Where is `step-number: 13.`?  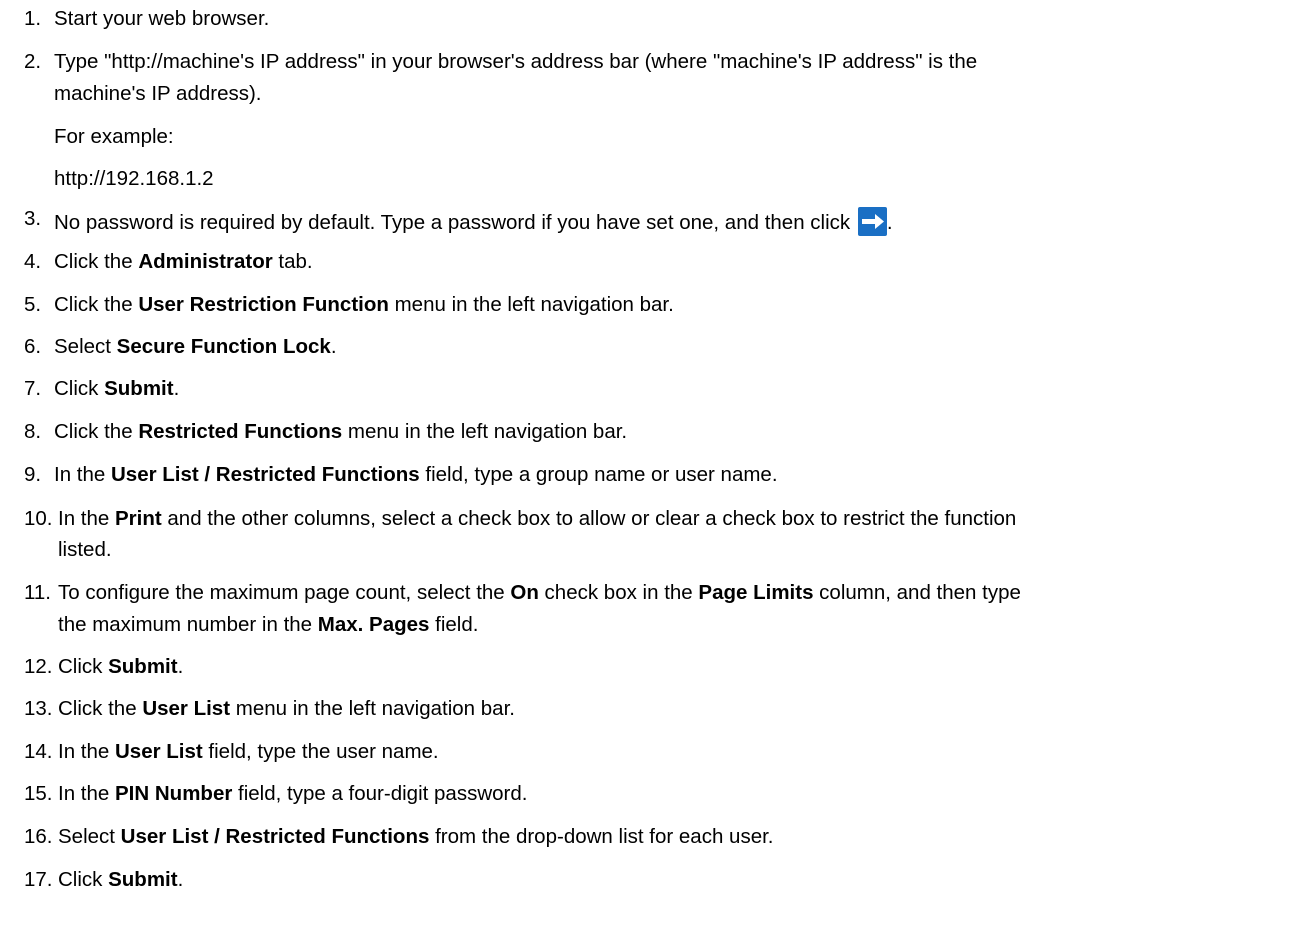 step-number: 13. is located at coordinates (38, 708).